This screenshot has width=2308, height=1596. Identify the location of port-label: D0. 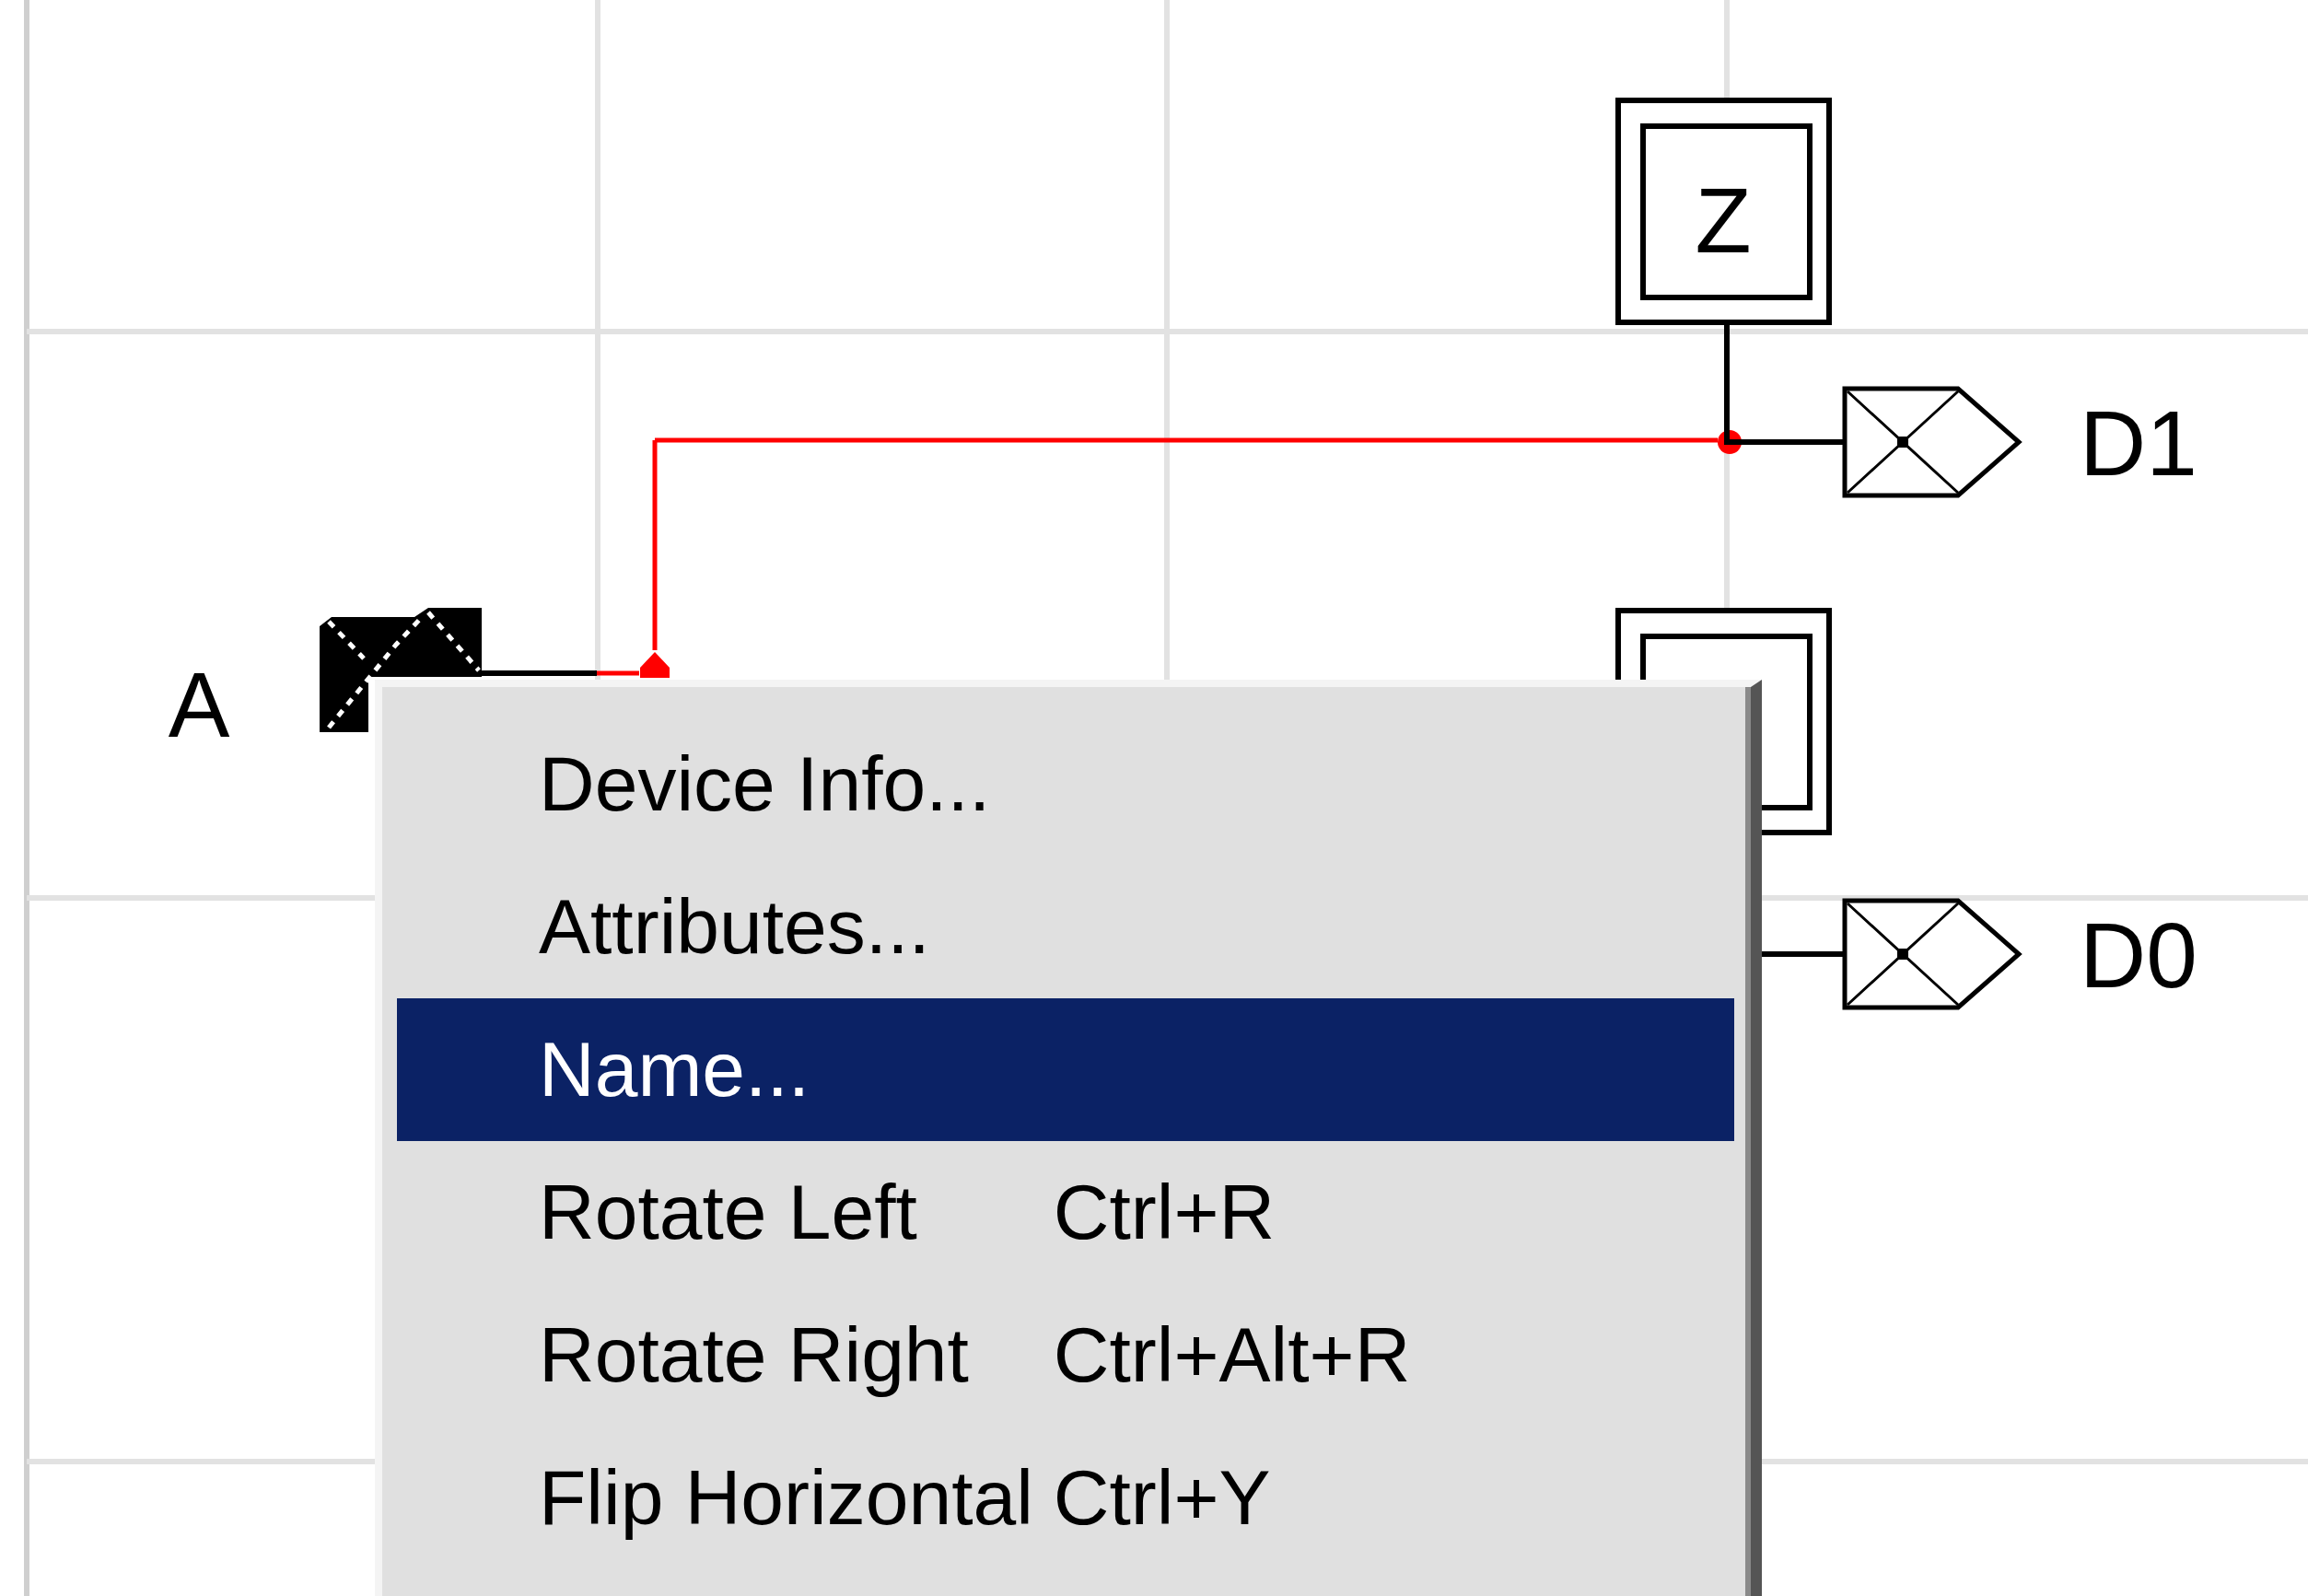
(2138, 955).